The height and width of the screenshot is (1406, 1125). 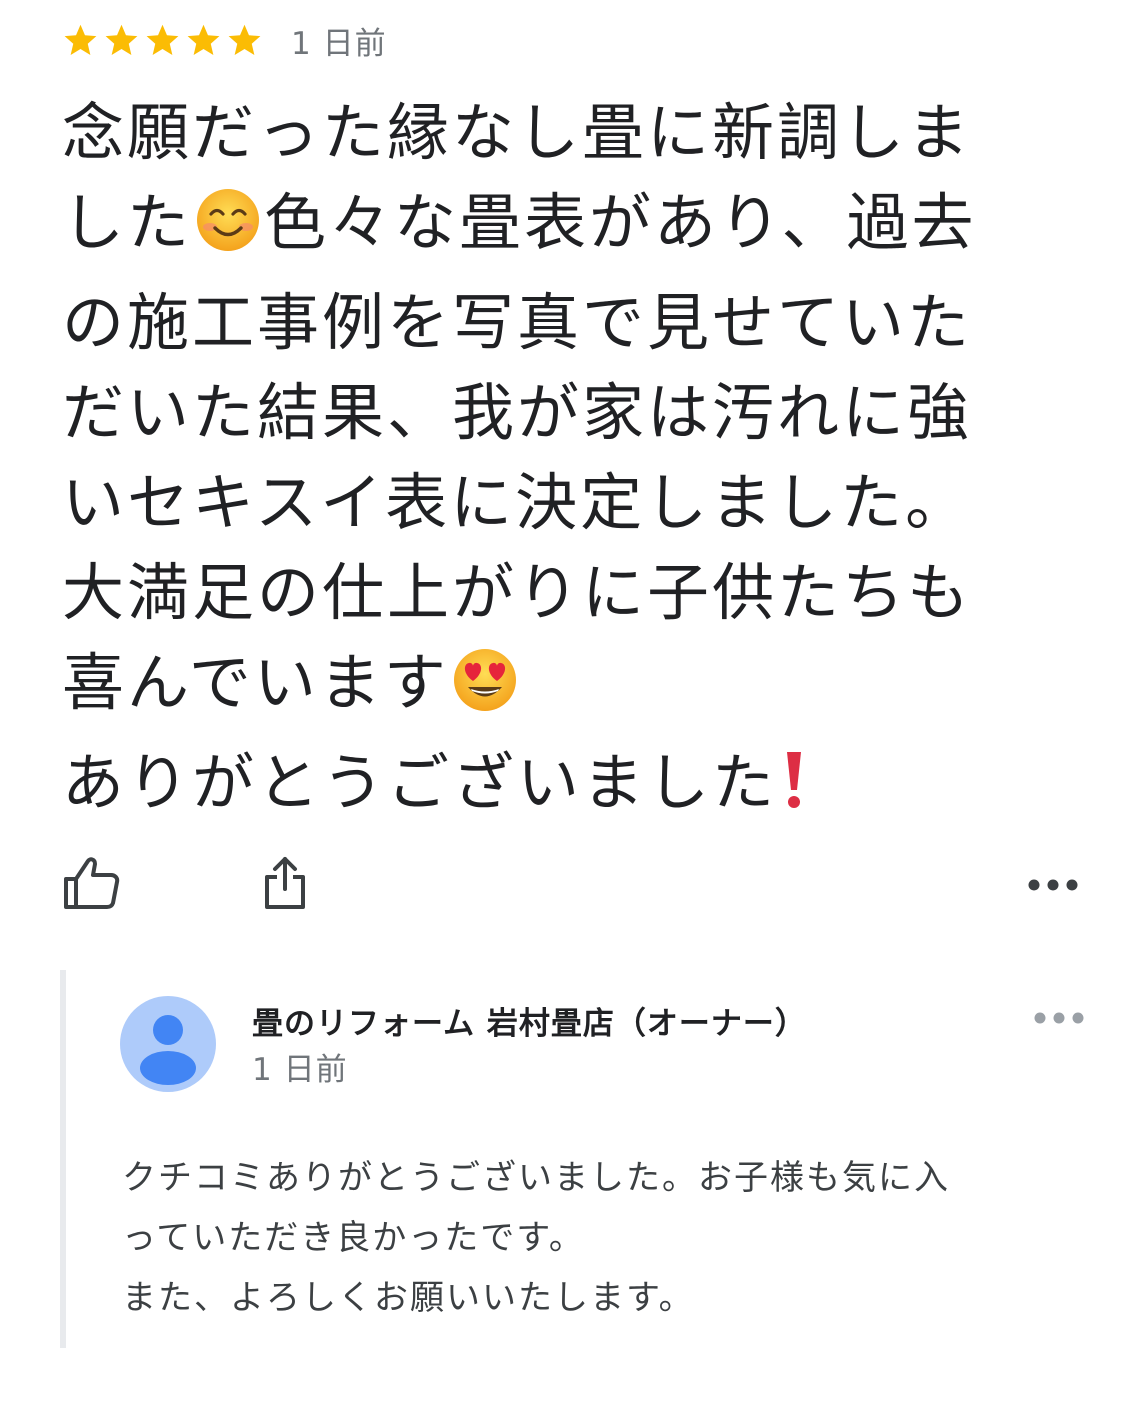 What do you see at coordinates (408, 1298) in the screenshot?
I see `reply-line: また、よろしくお願いいたします。` at bounding box center [408, 1298].